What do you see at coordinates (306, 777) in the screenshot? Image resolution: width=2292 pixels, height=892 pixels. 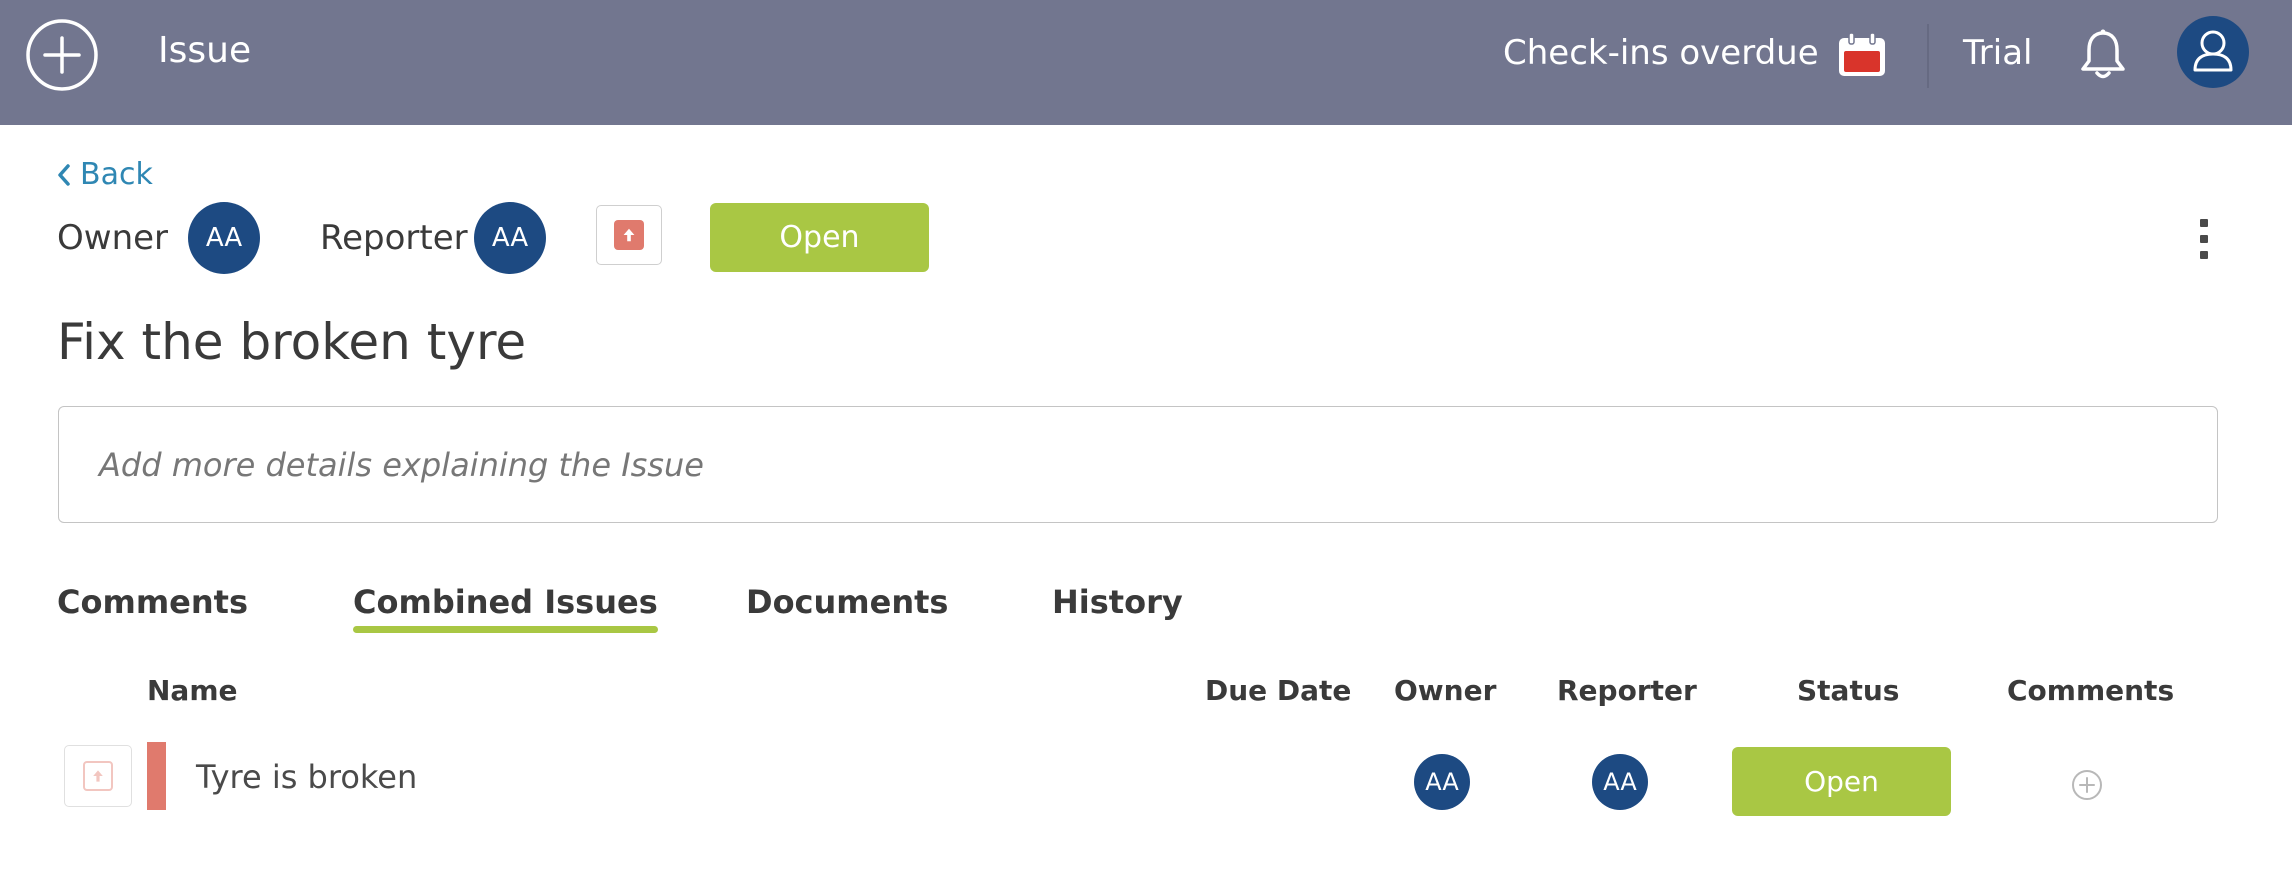 I see `row-issue-name: Tyre is broken` at bounding box center [306, 777].